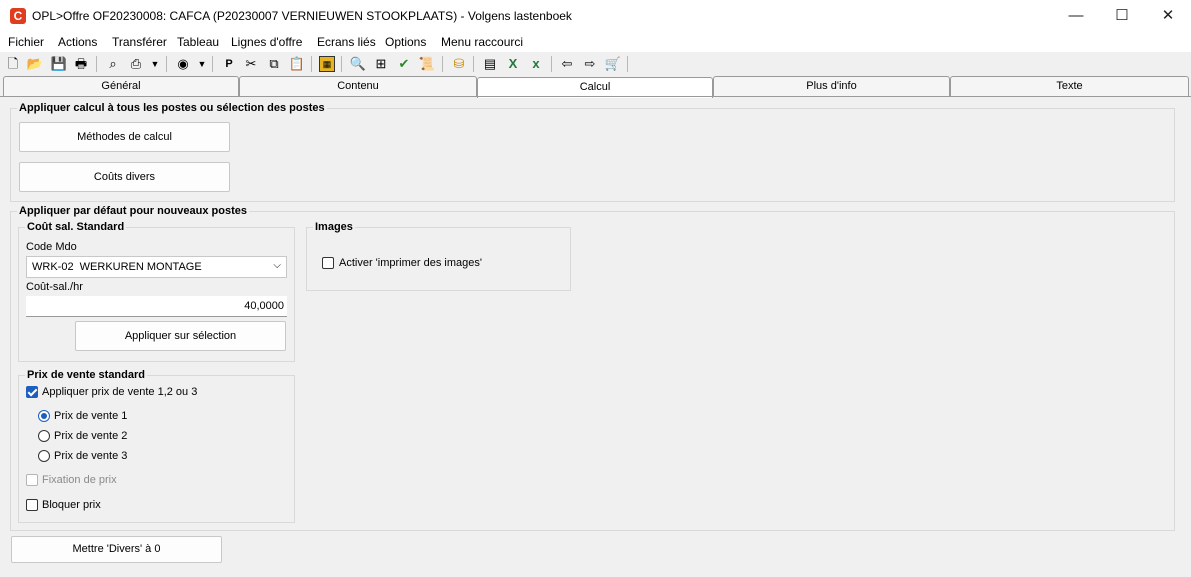  I want to click on open-folder-icon: 📂, so click(35, 64).